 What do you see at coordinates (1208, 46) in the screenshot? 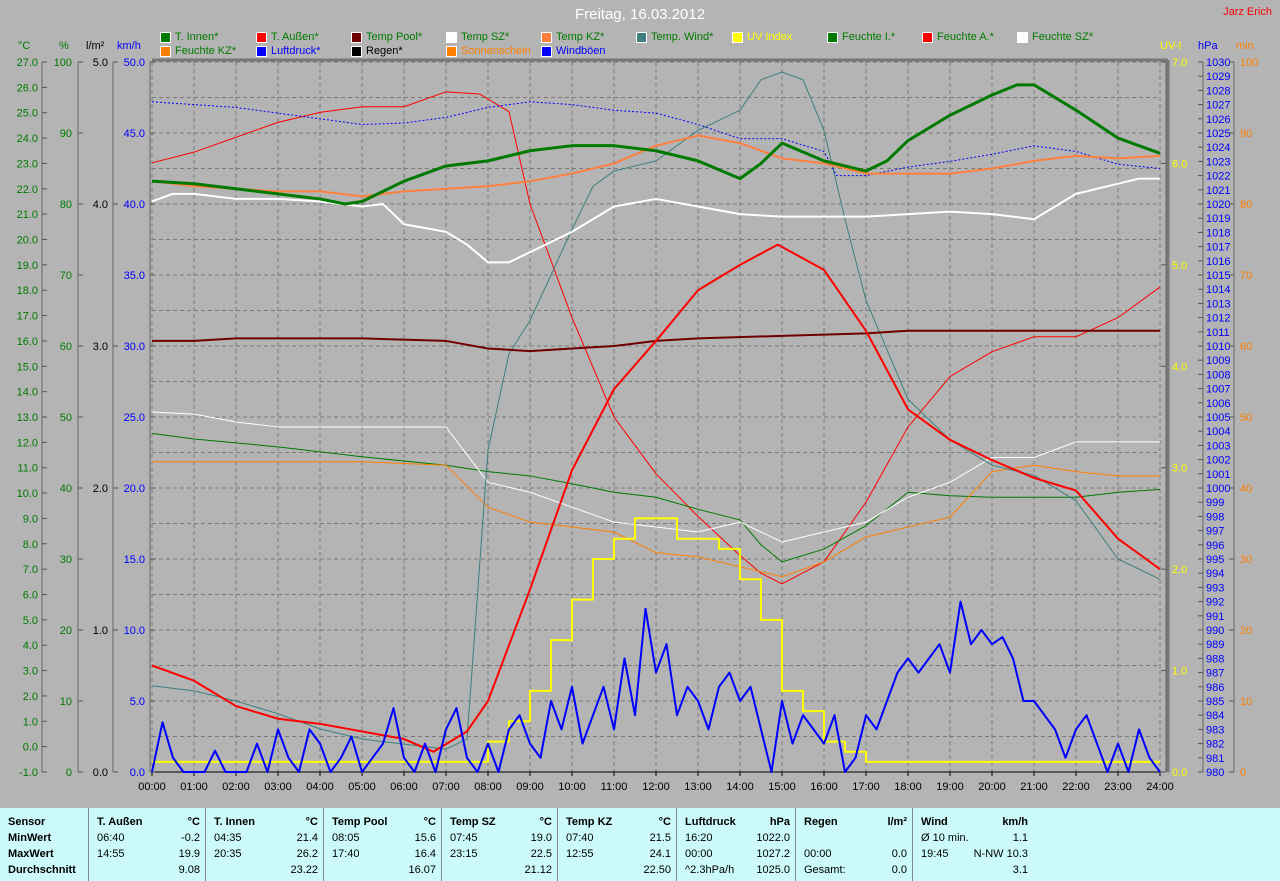
I see `y-axis-unit-press: hPa` at bounding box center [1208, 46].